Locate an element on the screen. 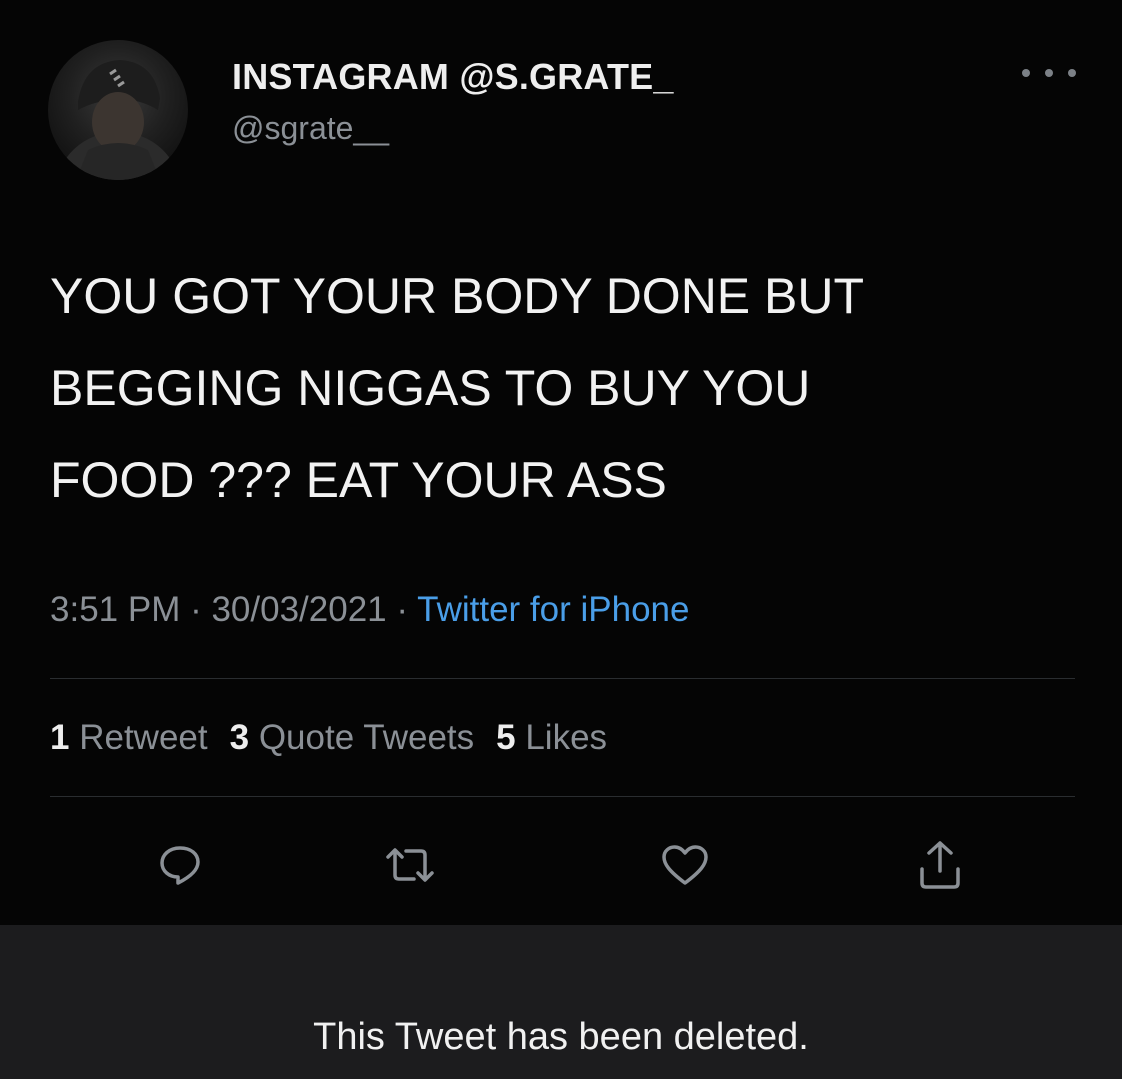 This screenshot has width=1122, height=1079. share-icon is located at coordinates (940, 865).